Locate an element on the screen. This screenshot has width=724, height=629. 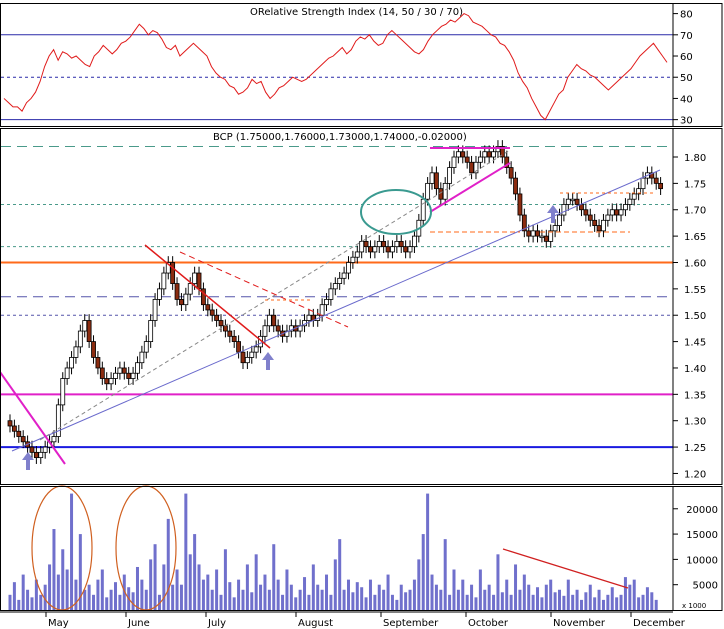
rsi-tick-label: 80 is located at coordinates (686, 15).